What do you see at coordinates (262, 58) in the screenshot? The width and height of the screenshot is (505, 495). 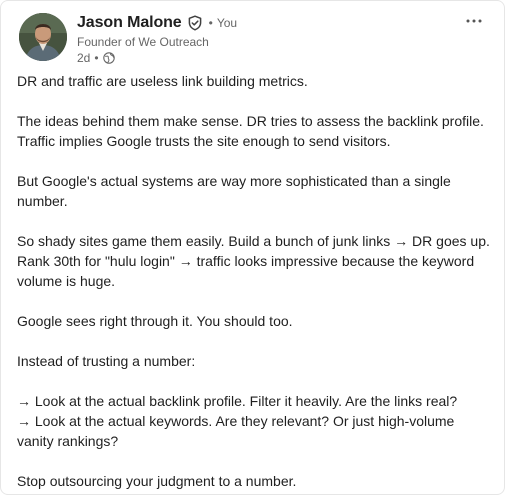 I see `post-timestamp-row: 2d •` at bounding box center [262, 58].